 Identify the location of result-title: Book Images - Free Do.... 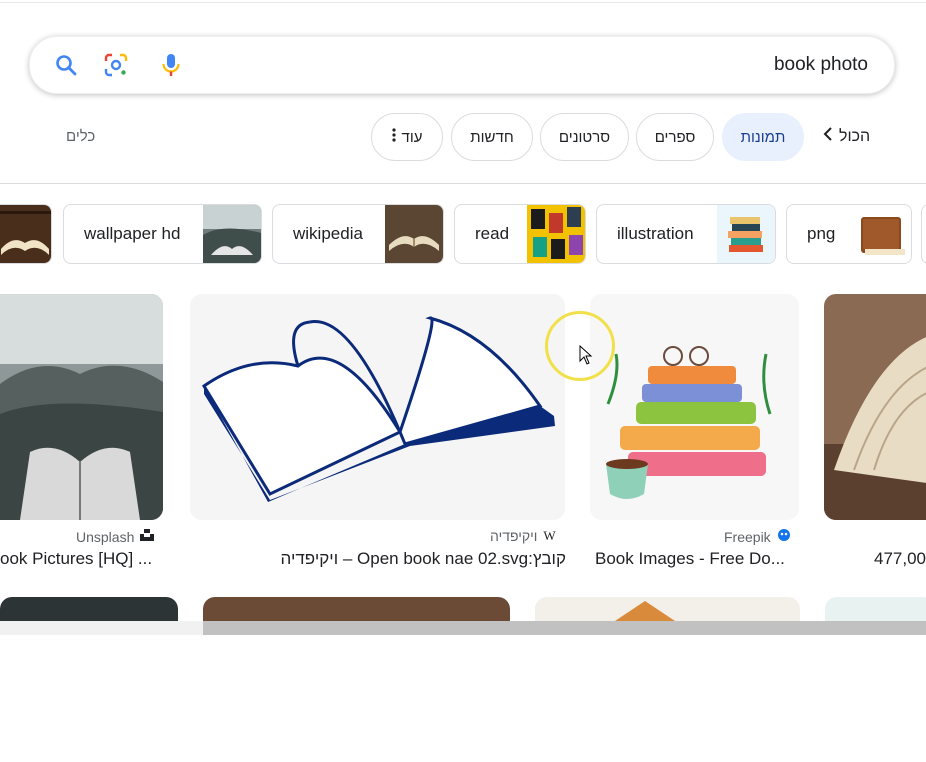
(695, 559).